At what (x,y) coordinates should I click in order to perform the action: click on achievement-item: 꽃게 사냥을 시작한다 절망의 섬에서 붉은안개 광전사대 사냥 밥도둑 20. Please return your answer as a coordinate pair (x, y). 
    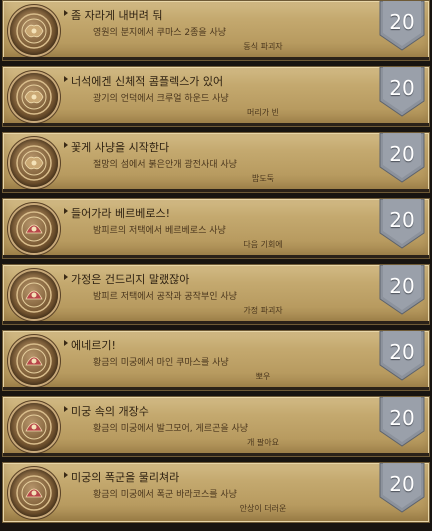
    Looking at the image, I should click on (216, 162).